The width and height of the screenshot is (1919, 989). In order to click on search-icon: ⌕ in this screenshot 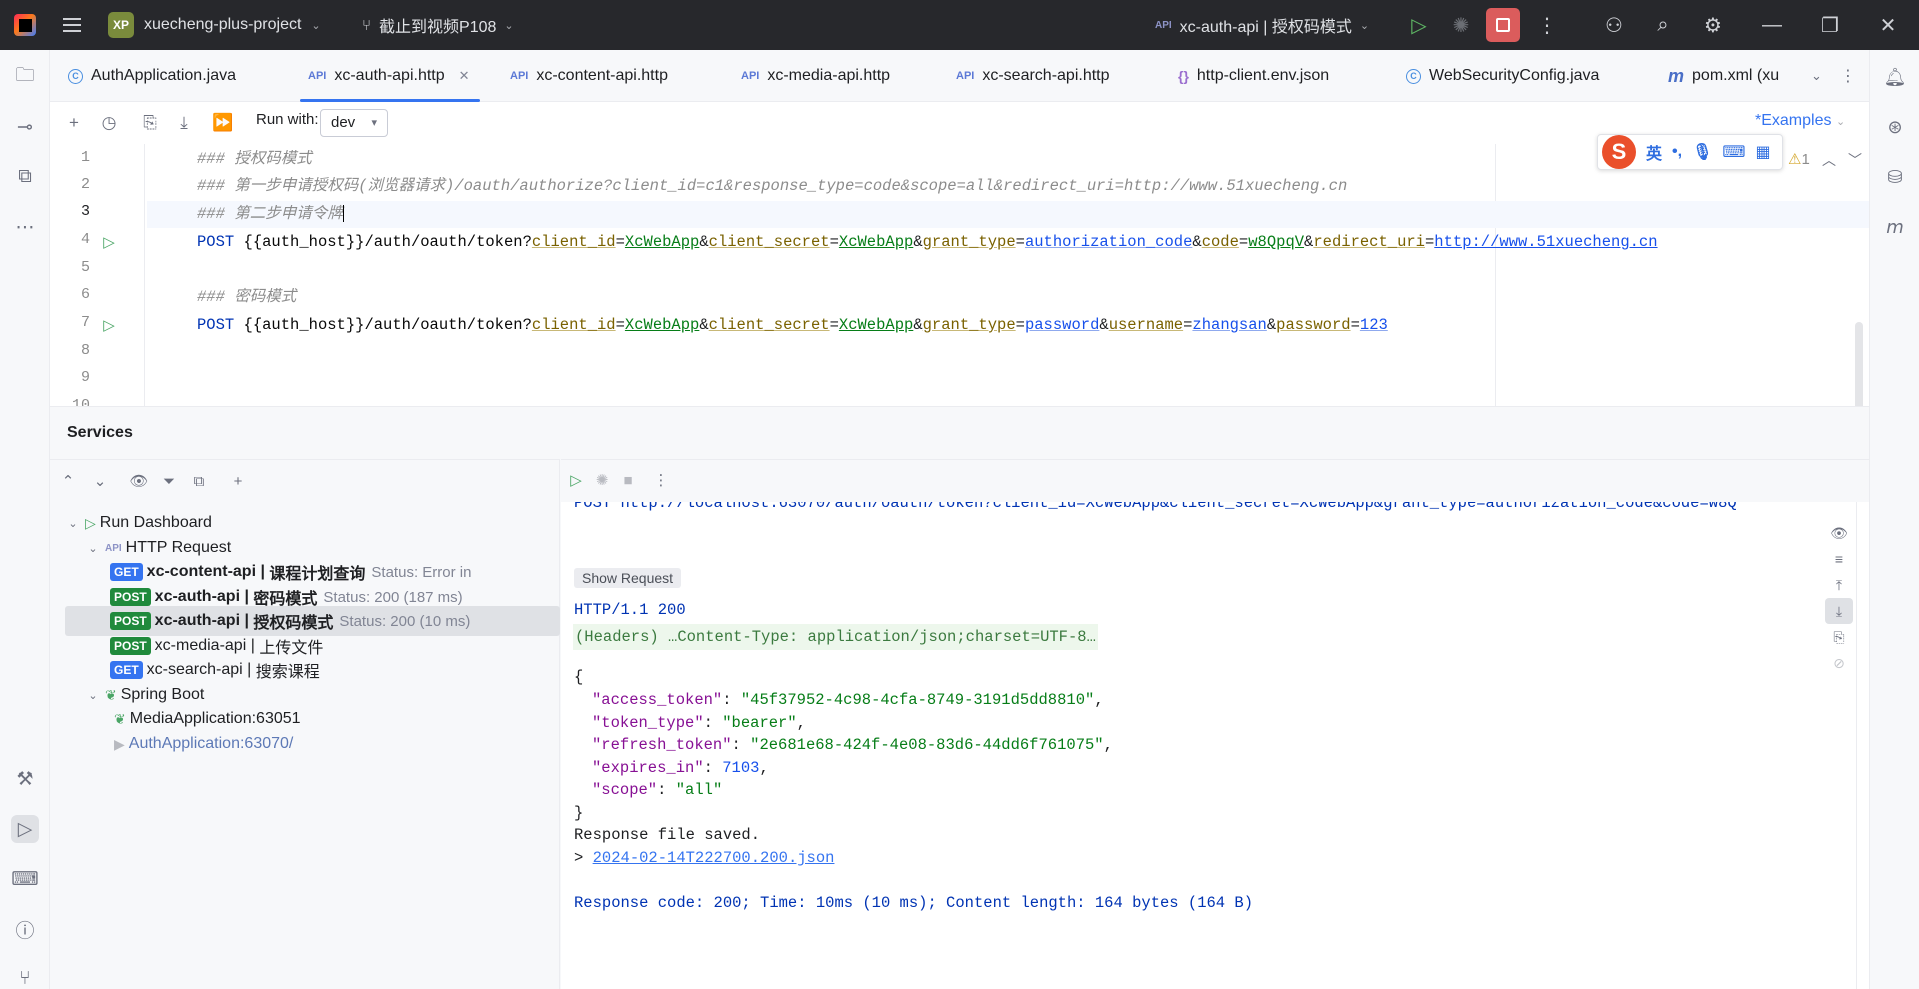, I will do `click(1663, 25)`.